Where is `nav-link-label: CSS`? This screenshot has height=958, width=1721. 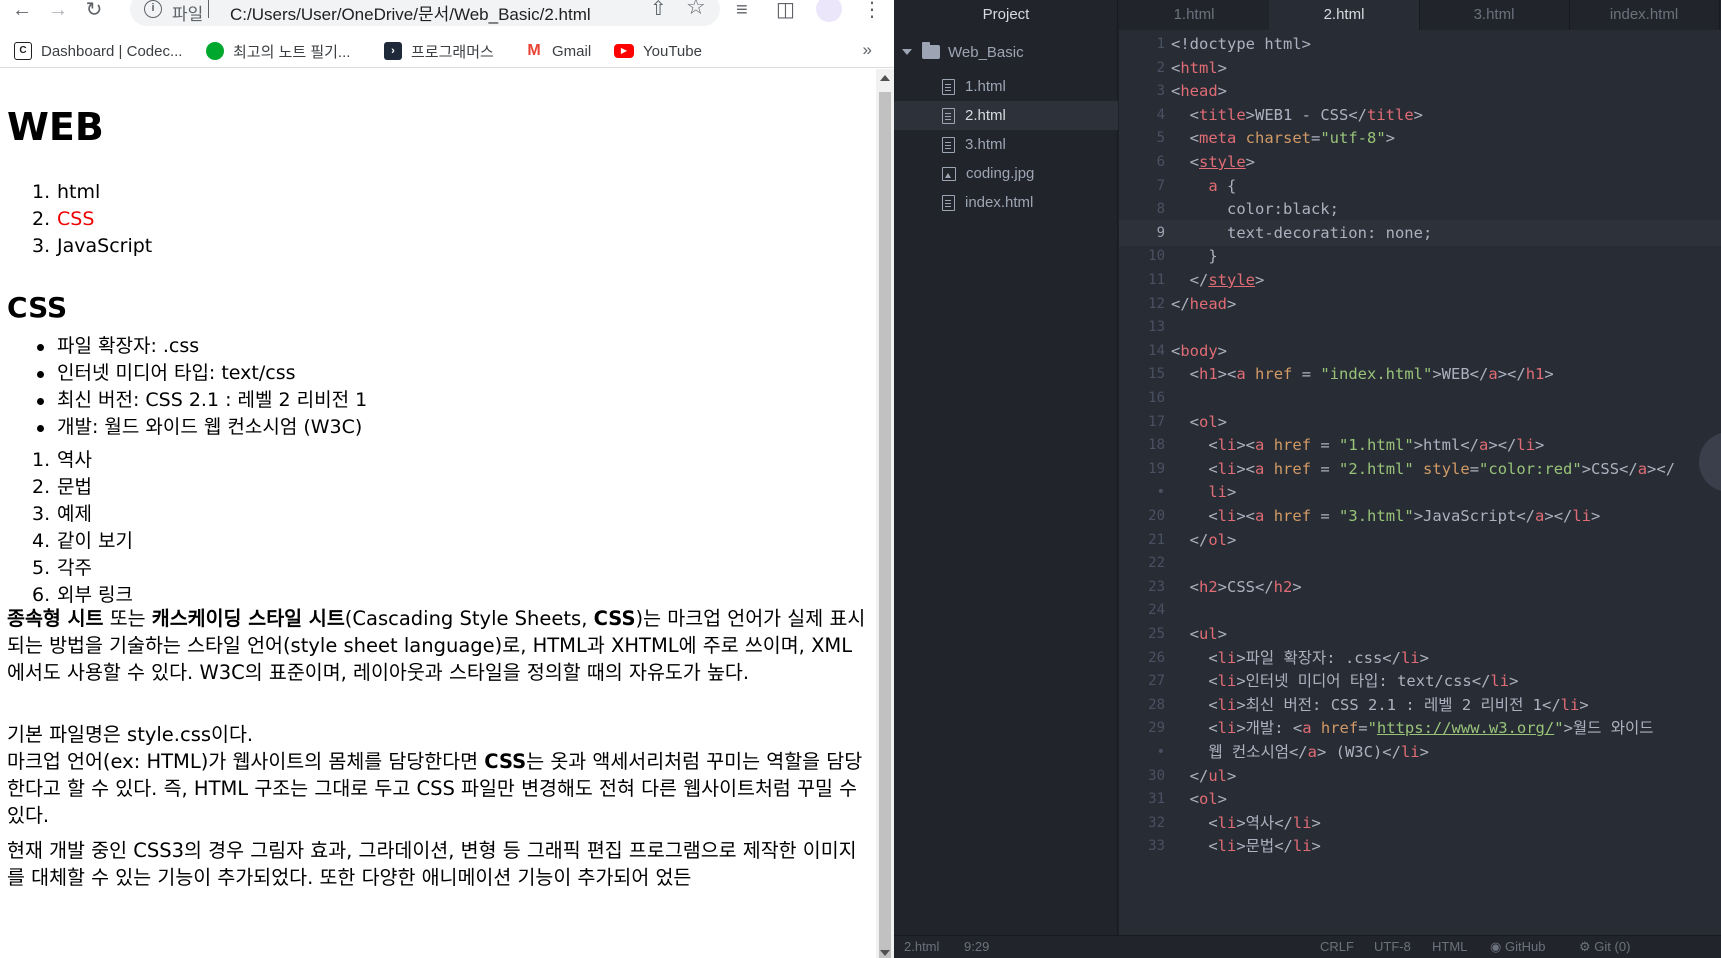
nav-link-label: CSS is located at coordinates (76, 219).